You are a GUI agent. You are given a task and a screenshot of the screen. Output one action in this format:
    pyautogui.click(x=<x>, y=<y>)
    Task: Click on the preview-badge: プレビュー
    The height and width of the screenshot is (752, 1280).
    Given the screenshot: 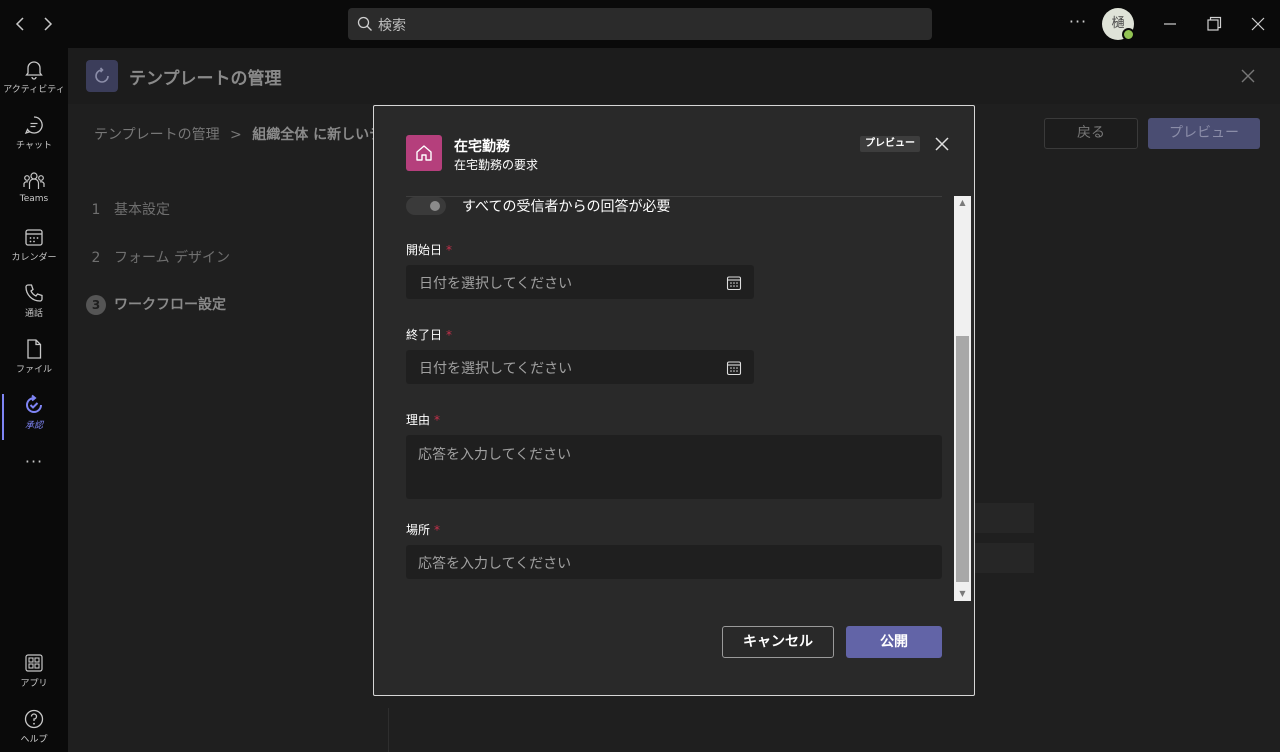 What is the action you would take?
    pyautogui.click(x=890, y=144)
    